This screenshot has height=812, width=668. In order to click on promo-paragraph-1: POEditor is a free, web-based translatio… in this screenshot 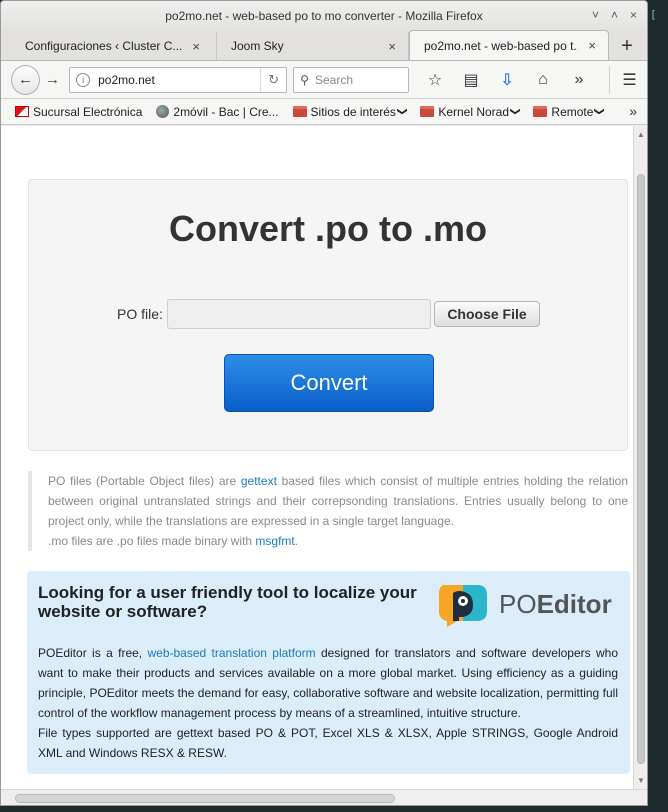, I will do `click(328, 683)`.